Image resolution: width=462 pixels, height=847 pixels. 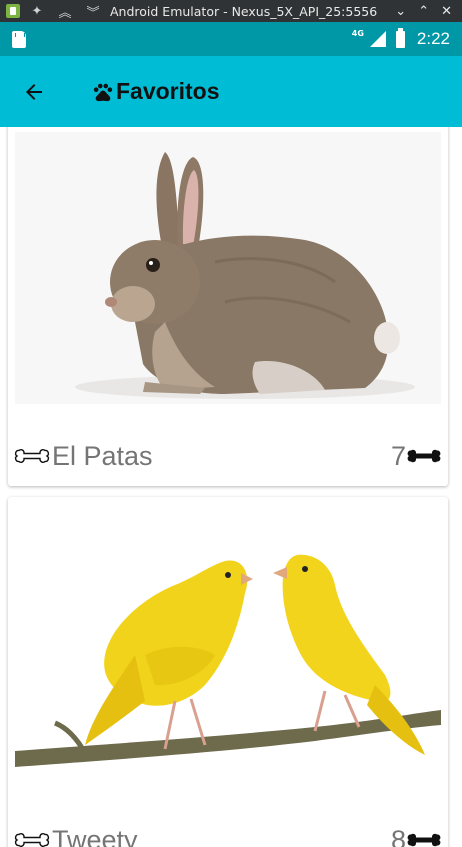 I want to click on back-button, so click(x=34, y=92).